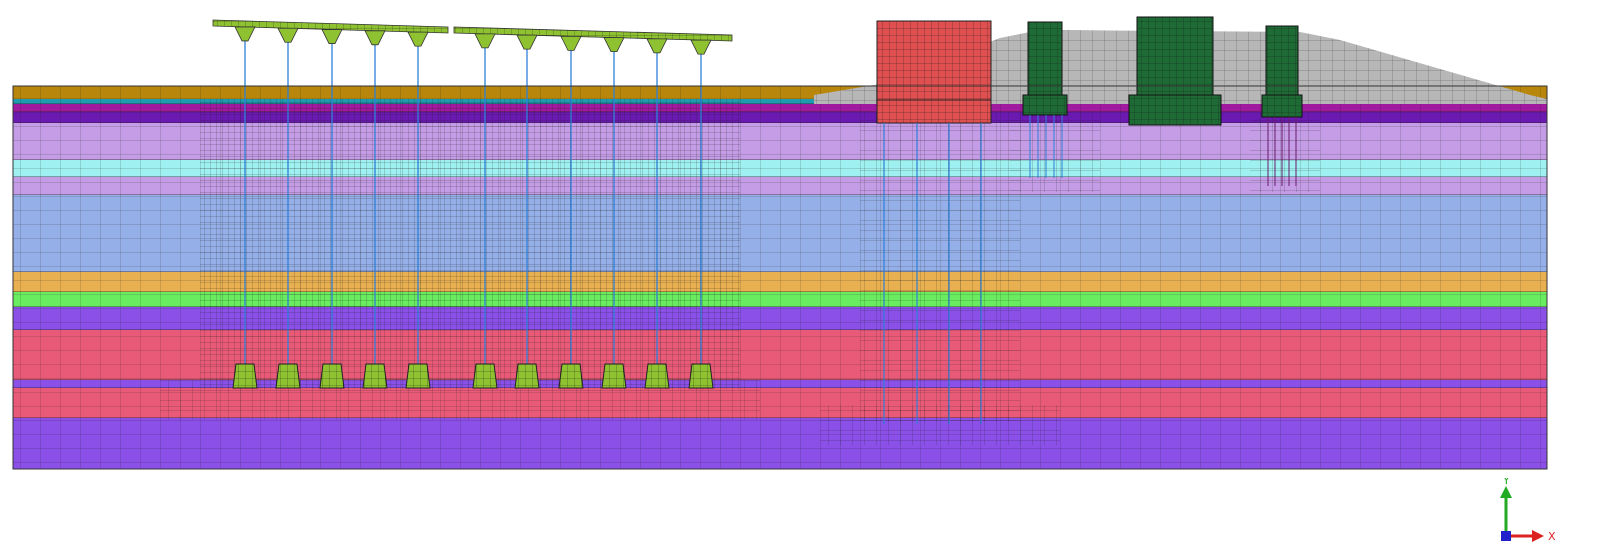 This screenshot has width=1600, height=552. What do you see at coordinates (940, 425) in the screenshot?
I see `mesh-transition-center` at bounding box center [940, 425].